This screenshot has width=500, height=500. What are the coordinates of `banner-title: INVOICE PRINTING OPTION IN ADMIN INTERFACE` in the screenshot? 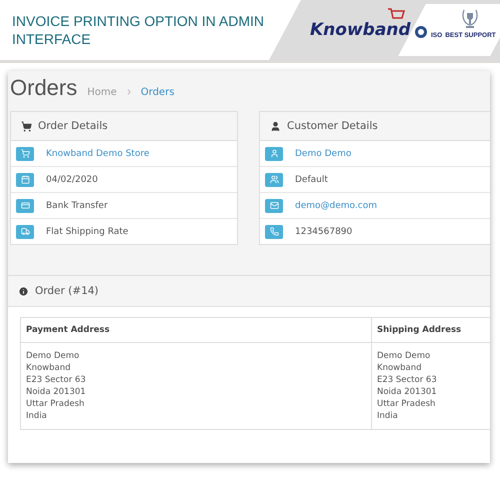 It's located at (138, 30).